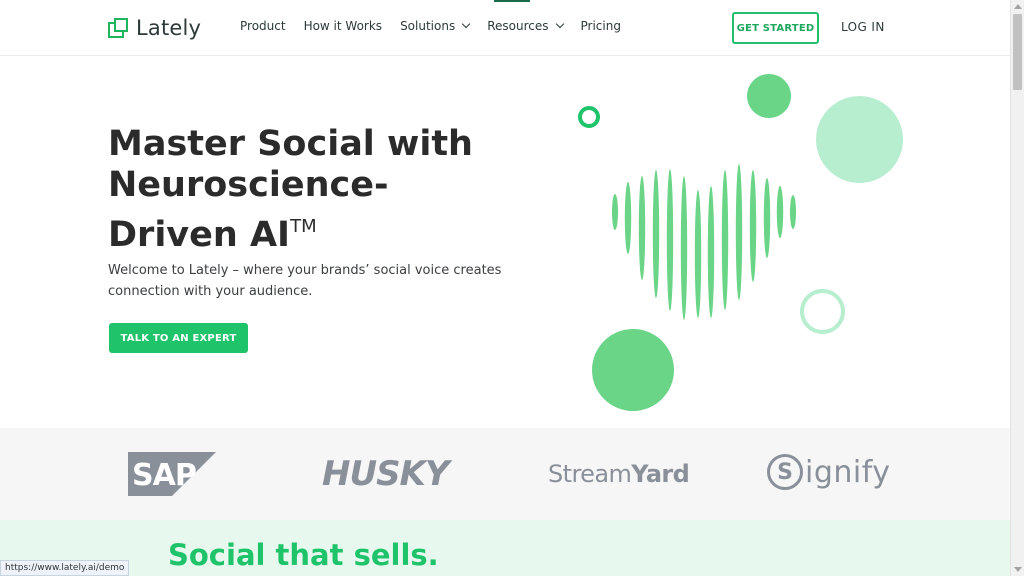 Image resolution: width=1024 pixels, height=576 pixels. I want to click on social-sells-section, so click(505, 548).